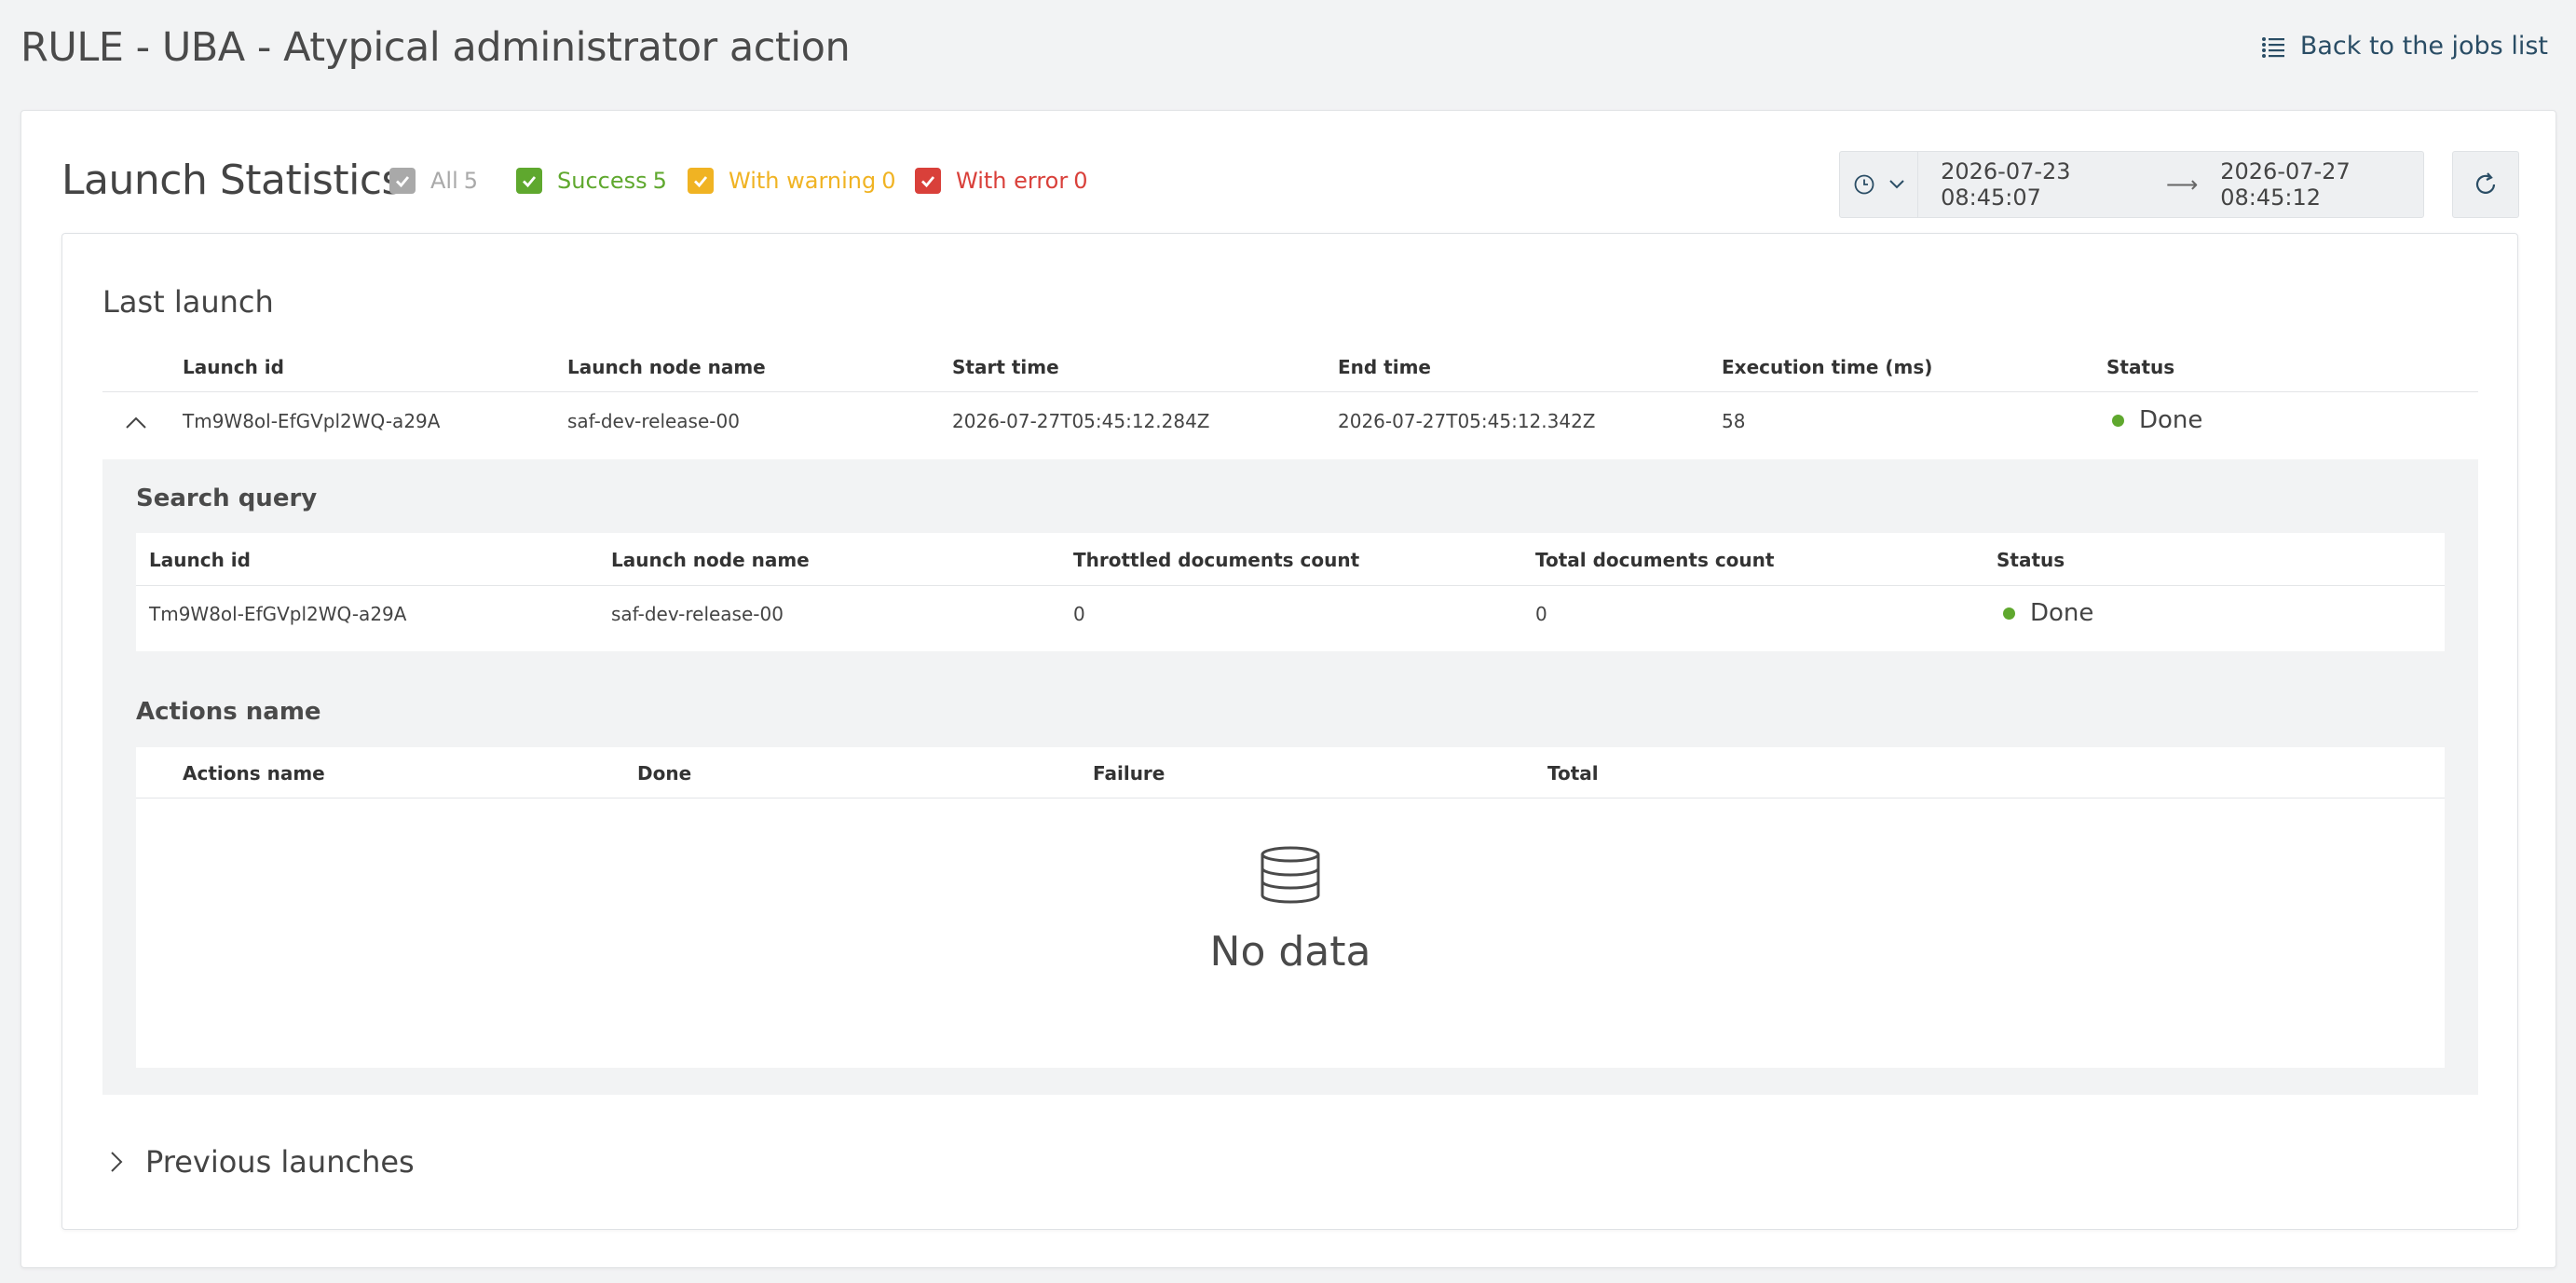  Describe the element at coordinates (136, 423) in the screenshot. I see `chevron-up-icon` at that location.